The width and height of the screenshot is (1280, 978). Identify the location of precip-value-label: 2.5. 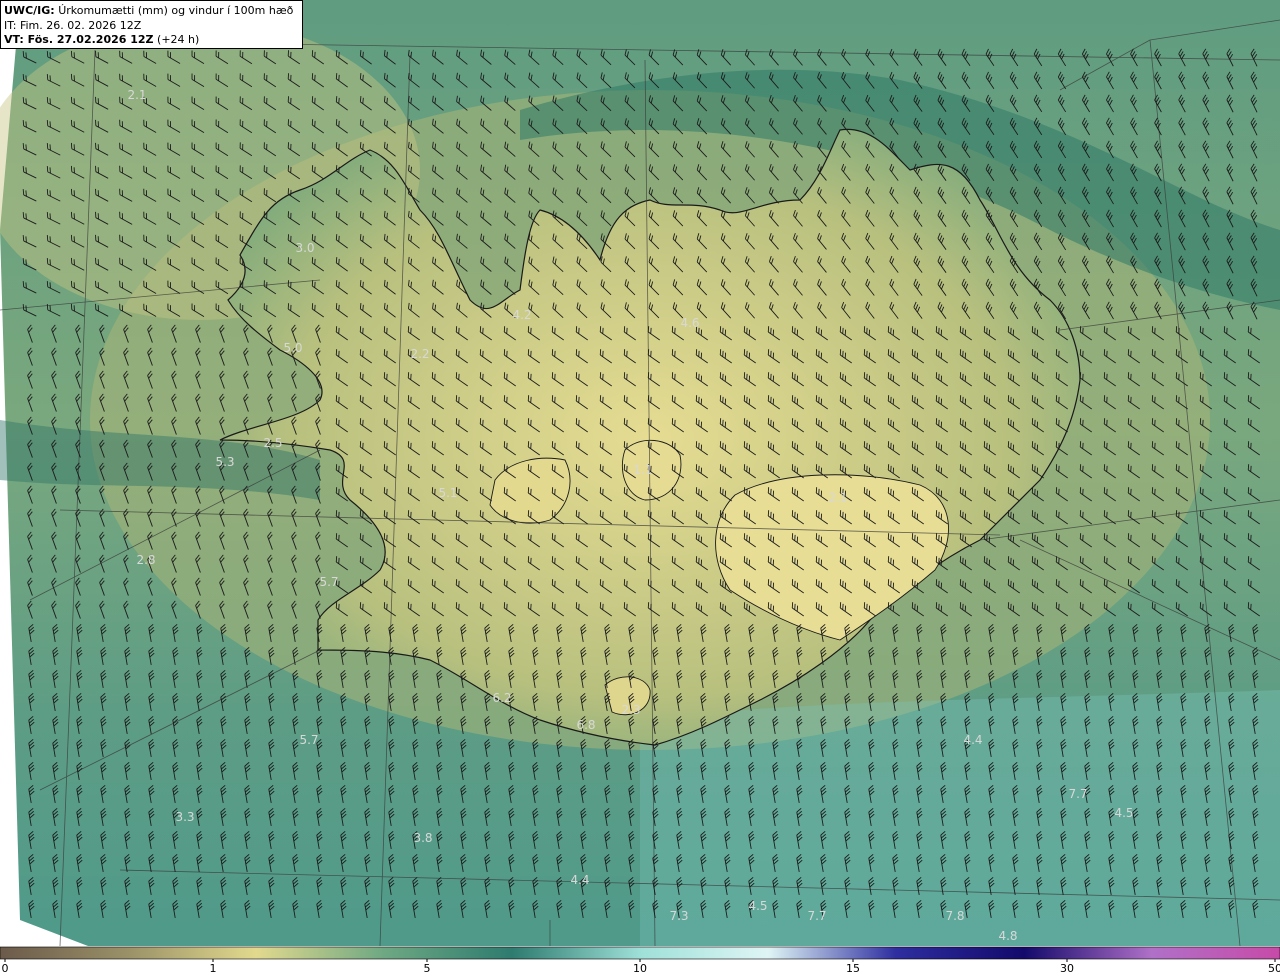
(273, 443).